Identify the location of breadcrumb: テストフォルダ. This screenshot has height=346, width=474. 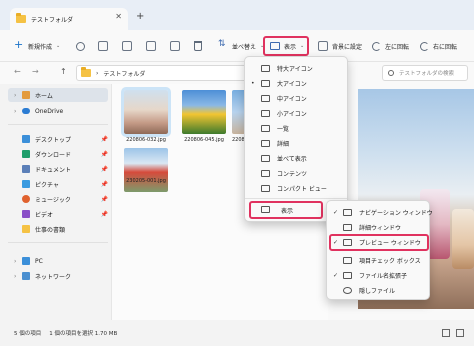
(124, 73).